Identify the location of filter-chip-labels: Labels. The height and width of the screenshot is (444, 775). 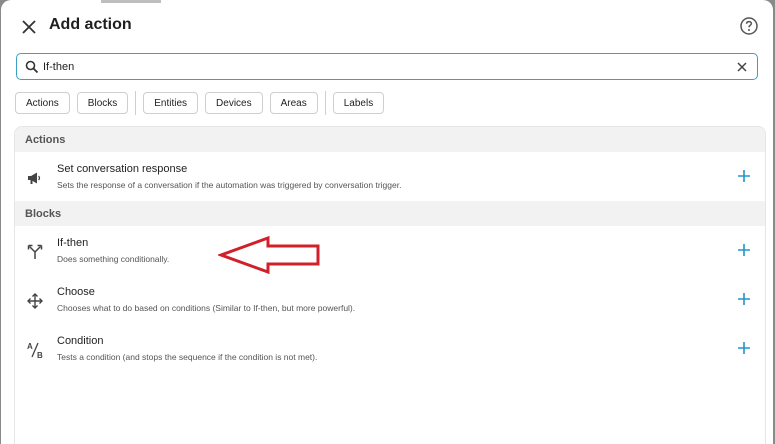
(358, 103).